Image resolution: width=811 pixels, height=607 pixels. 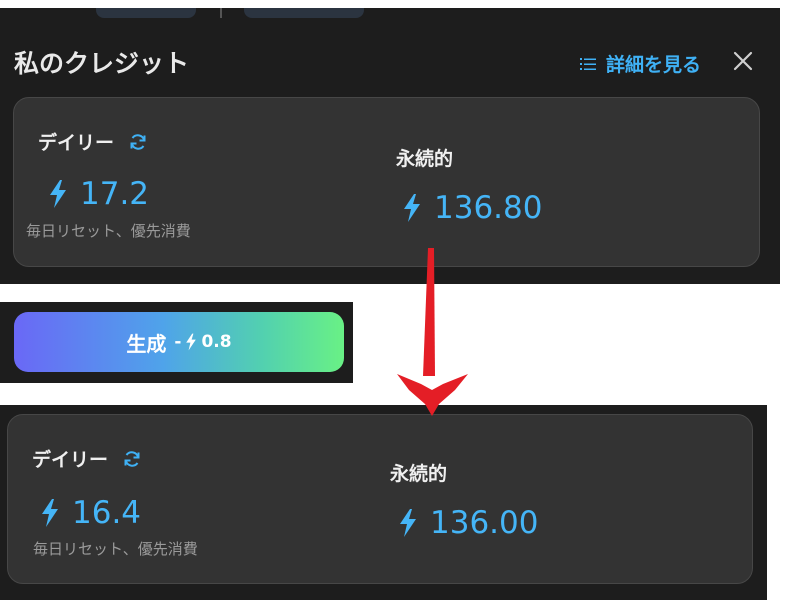 I want to click on permanent-credits-value-row: 136.80, so click(x=472, y=208).